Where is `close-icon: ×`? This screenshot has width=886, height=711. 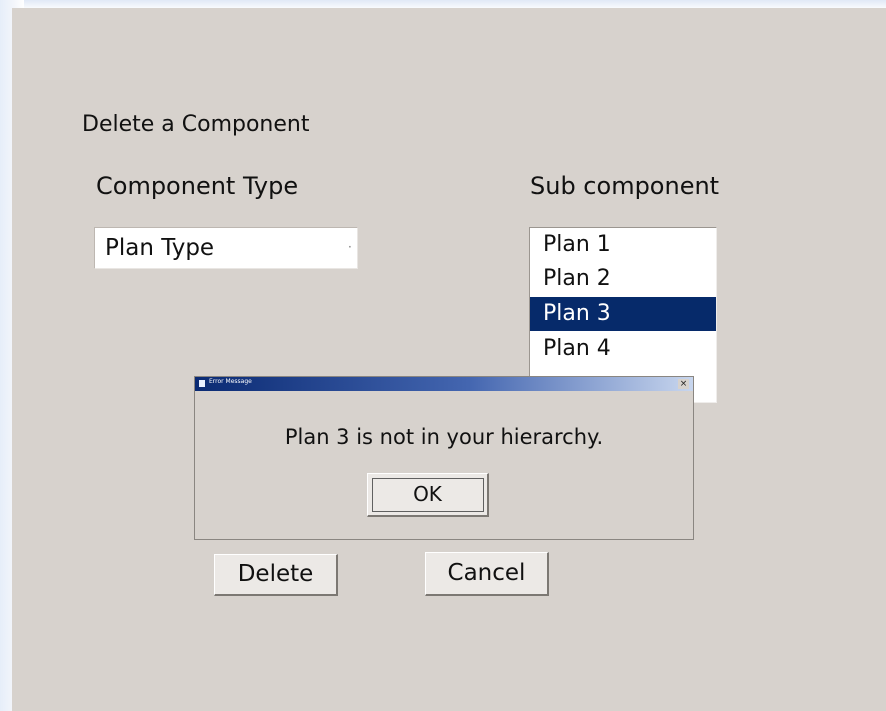
close-icon: × is located at coordinates (683, 384).